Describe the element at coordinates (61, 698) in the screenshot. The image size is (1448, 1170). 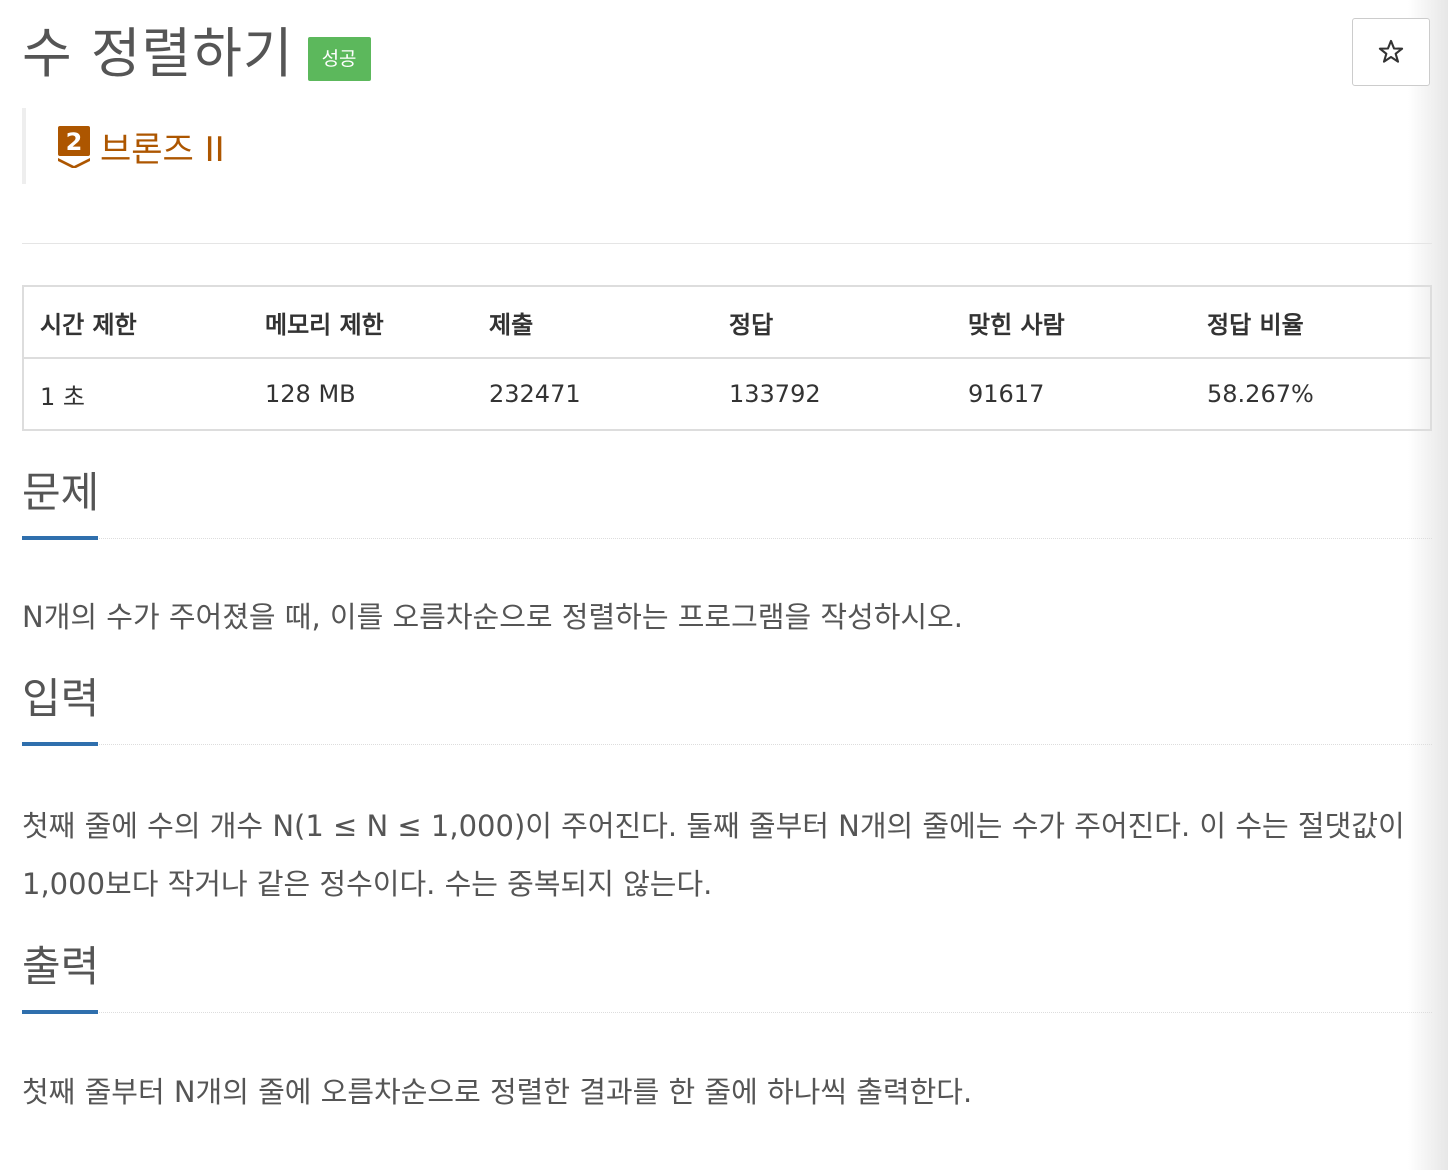
I see `input-section-title: 입력` at that location.